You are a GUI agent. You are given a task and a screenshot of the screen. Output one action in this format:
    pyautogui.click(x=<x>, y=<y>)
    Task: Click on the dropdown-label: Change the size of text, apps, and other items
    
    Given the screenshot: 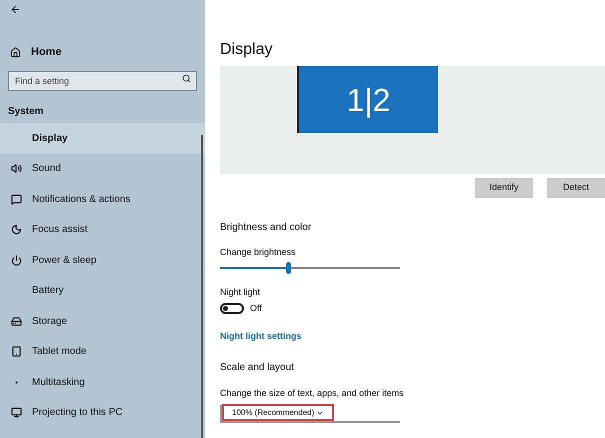 What is the action you would take?
    pyautogui.click(x=312, y=393)
    